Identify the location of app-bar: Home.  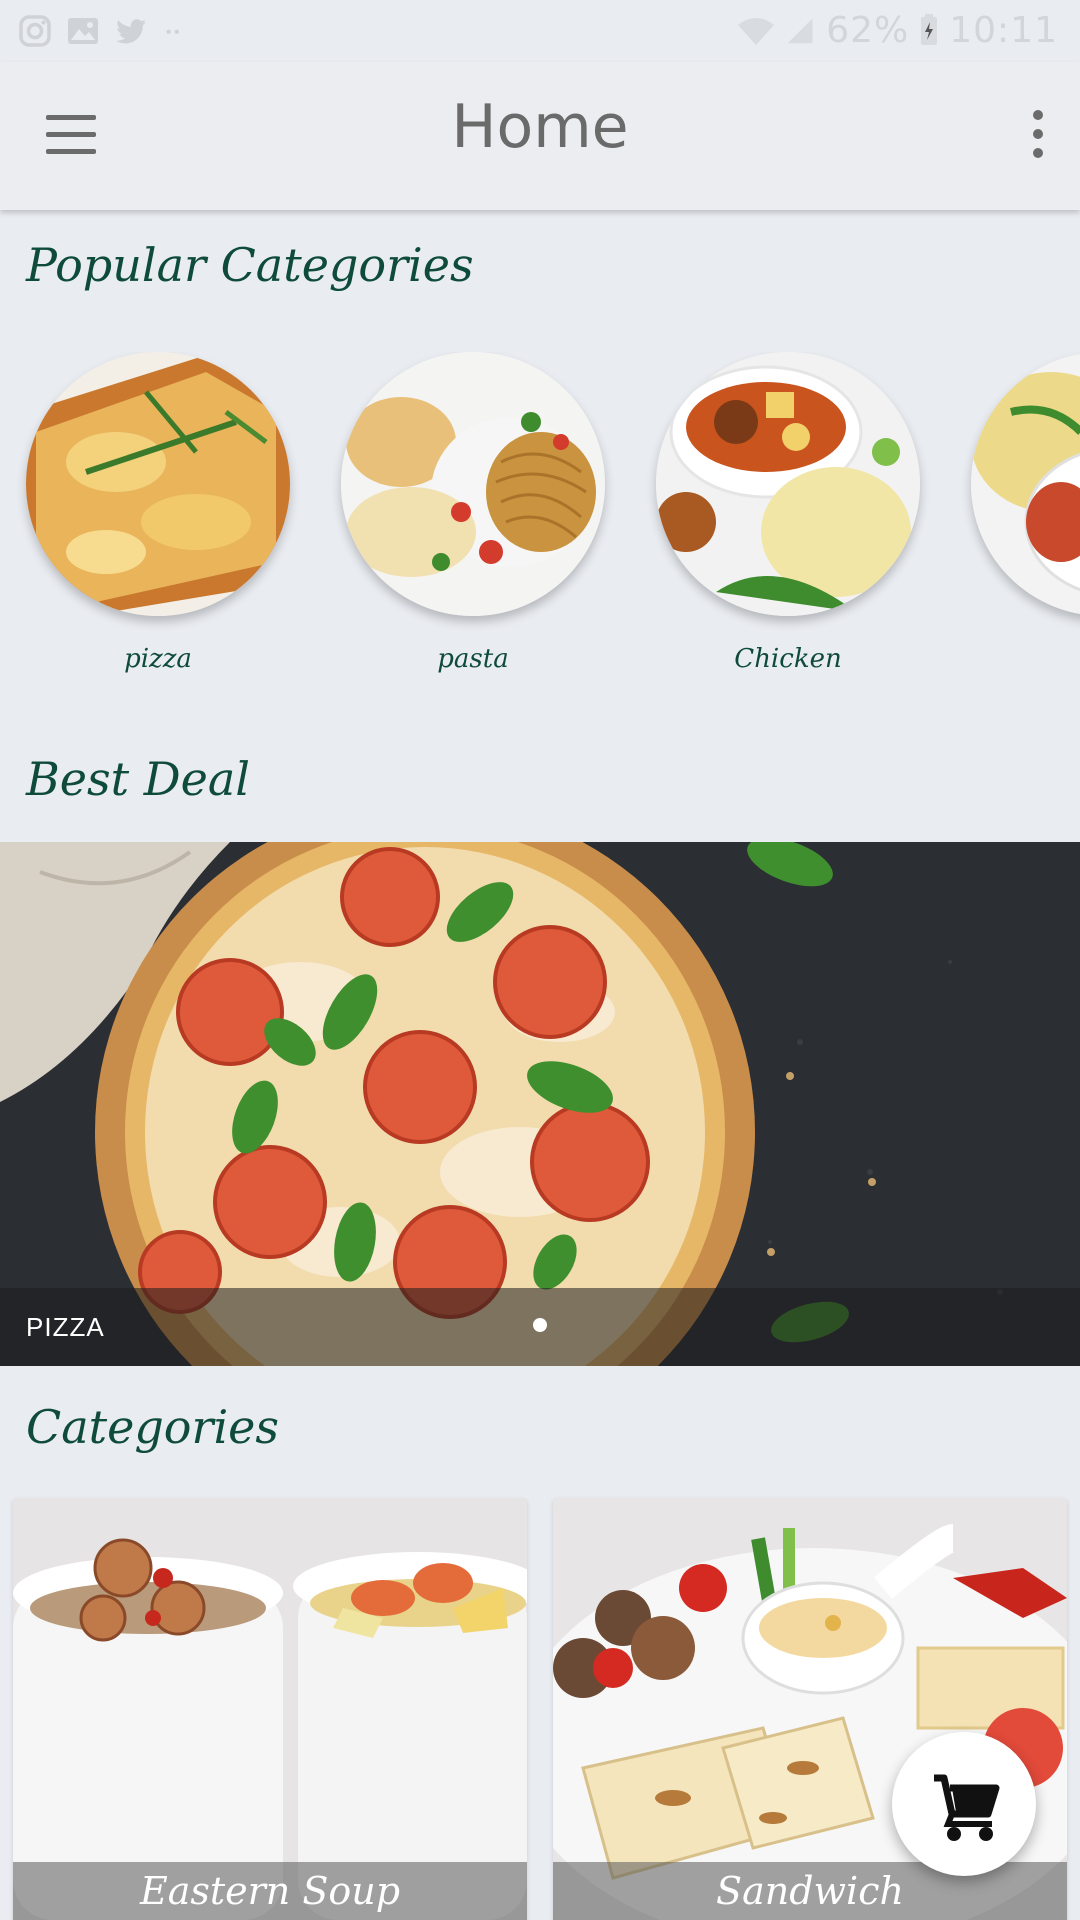
(540, 136).